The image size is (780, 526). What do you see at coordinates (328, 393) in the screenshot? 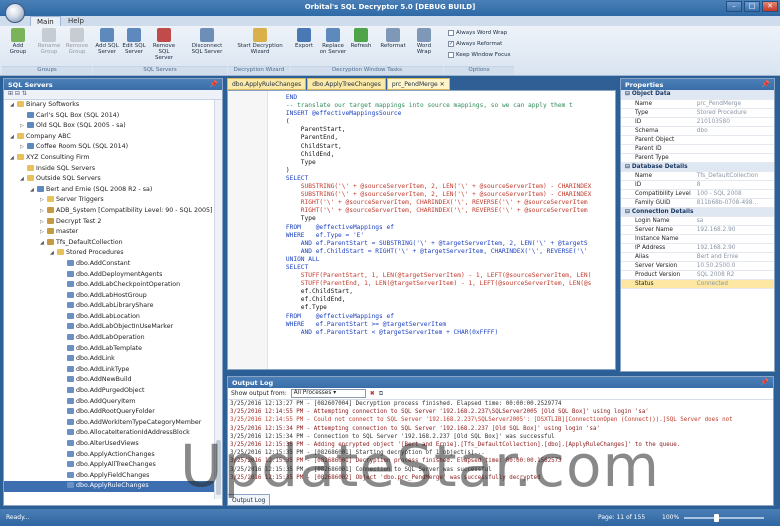
I see `log-filter-select: All Processes ▾` at bounding box center [328, 393].